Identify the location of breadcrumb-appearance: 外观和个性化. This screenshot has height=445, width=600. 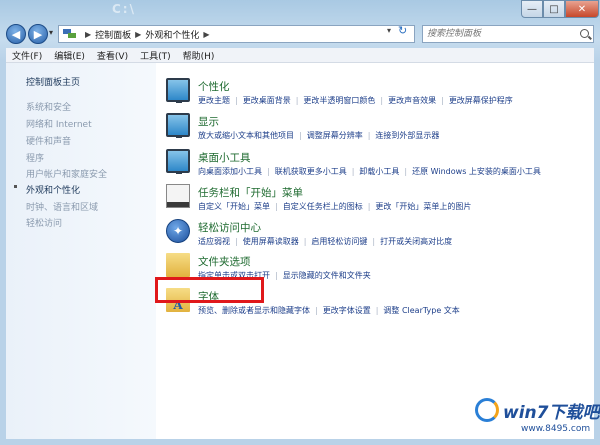
(172, 34).